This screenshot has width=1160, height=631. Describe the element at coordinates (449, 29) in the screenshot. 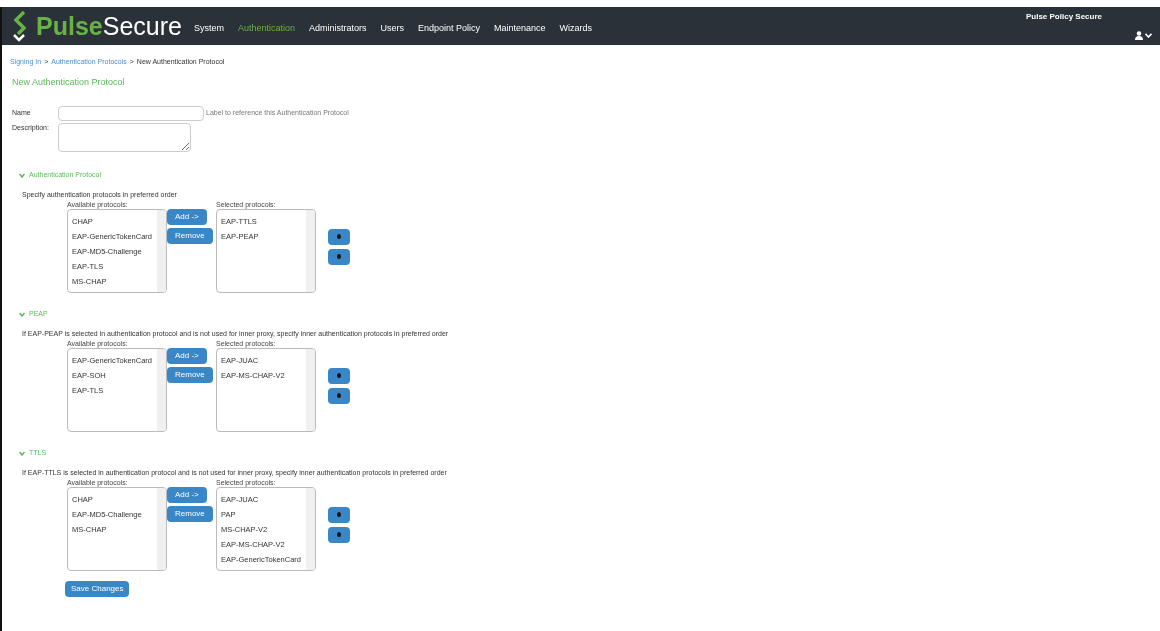

I see `nav-link: Endpoint Policy` at that location.